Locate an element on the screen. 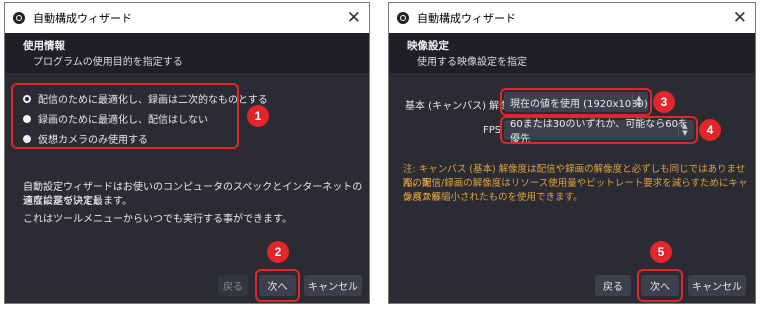  page-title: 映像設定 is located at coordinates (428, 46).